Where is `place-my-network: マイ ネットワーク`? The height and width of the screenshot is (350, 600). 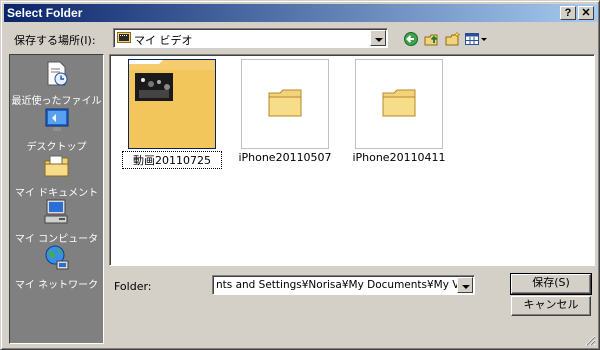 place-my-network: マイ ネットワーク is located at coordinates (56, 267).